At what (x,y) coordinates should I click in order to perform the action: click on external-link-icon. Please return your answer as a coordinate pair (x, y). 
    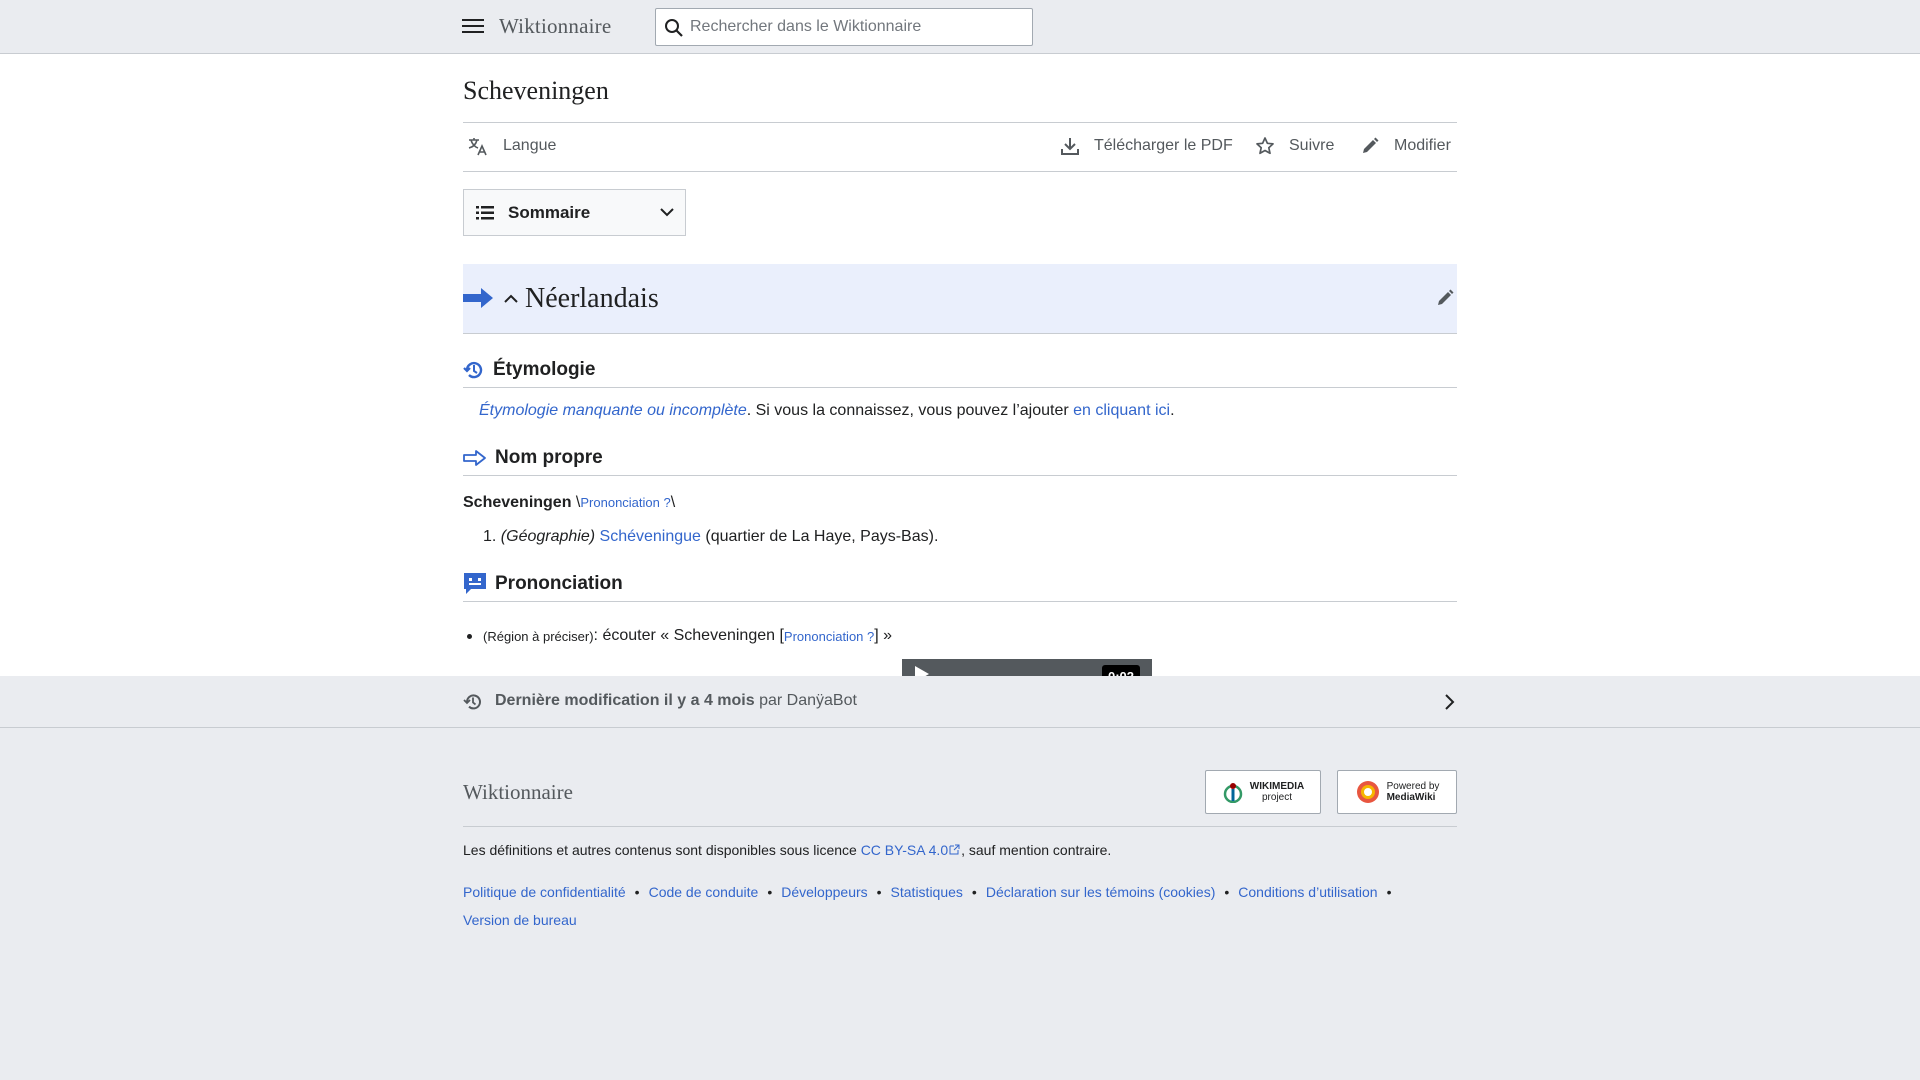
    Looking at the image, I should click on (954, 849).